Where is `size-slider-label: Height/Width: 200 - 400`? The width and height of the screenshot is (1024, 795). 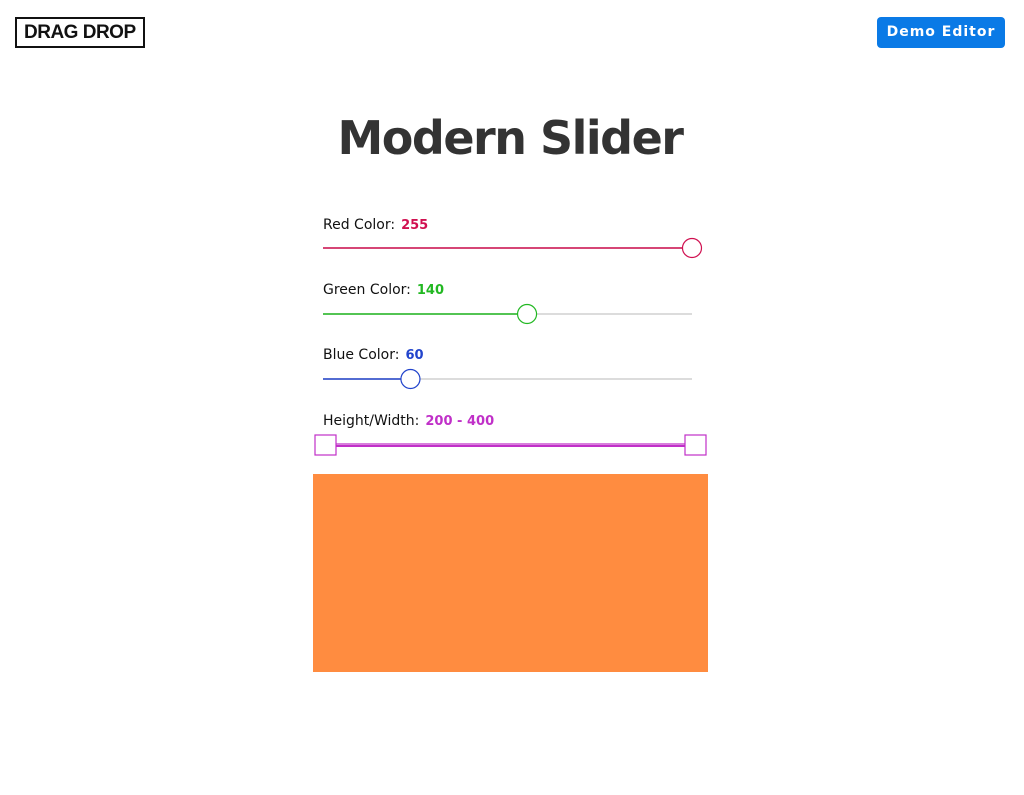 size-slider-label: Height/Width: 200 - 400 is located at coordinates (408, 421).